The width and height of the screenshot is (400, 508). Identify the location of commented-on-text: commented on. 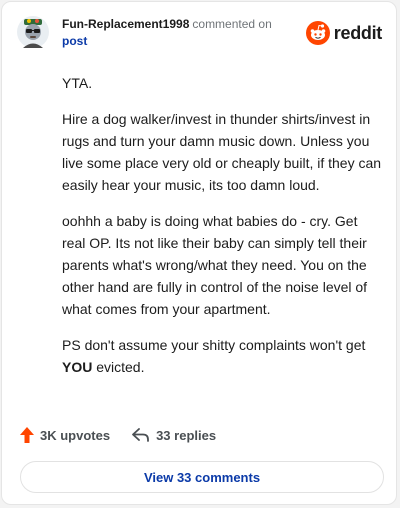
(232, 24).